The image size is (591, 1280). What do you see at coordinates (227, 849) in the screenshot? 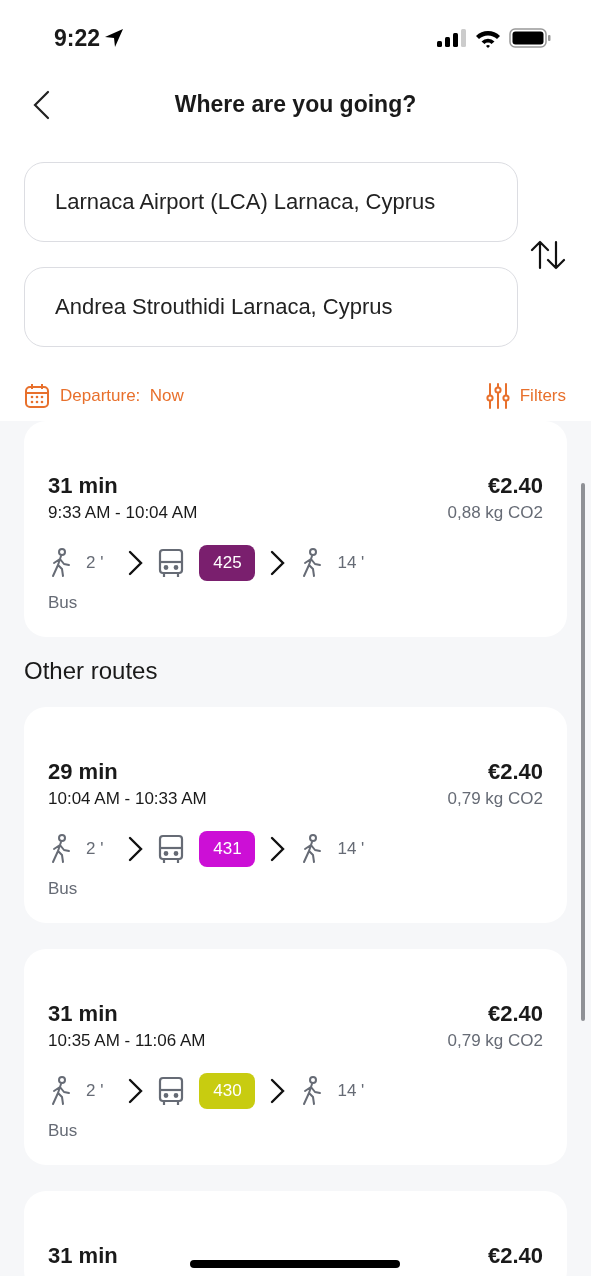
I see `bus-line-badge: 431` at bounding box center [227, 849].